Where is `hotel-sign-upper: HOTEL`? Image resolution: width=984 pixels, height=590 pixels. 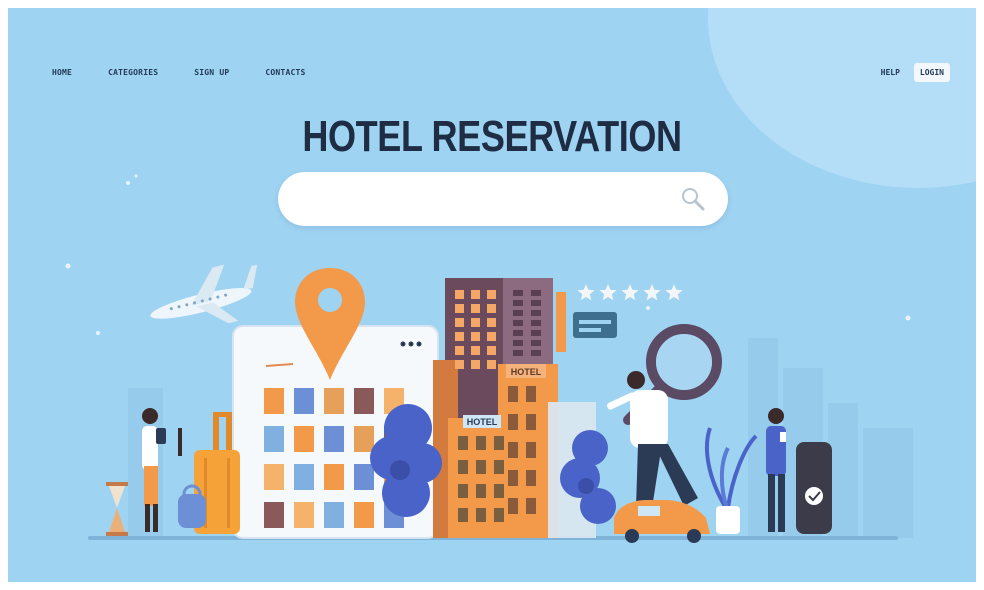 hotel-sign-upper: HOTEL is located at coordinates (526, 372).